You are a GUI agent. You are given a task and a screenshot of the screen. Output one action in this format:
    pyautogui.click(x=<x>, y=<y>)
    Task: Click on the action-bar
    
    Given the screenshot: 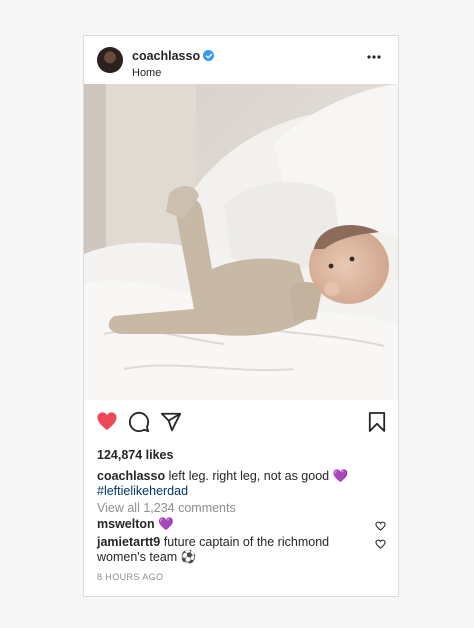 What is the action you would take?
    pyautogui.click(x=241, y=423)
    